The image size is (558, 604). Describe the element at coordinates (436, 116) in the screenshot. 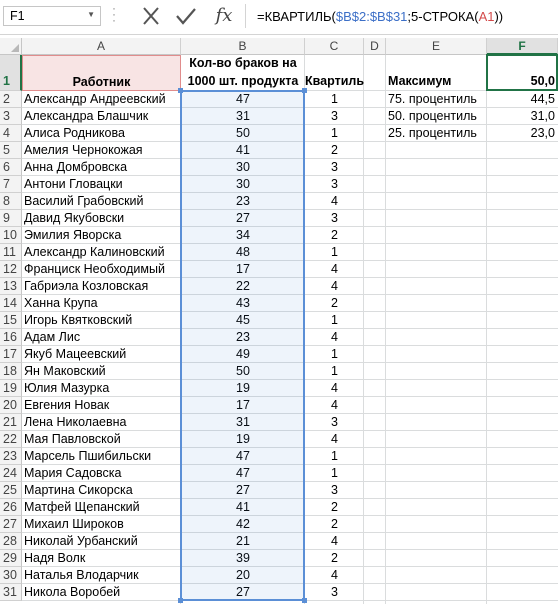

I see `stat-label: 50. процентиль` at that location.